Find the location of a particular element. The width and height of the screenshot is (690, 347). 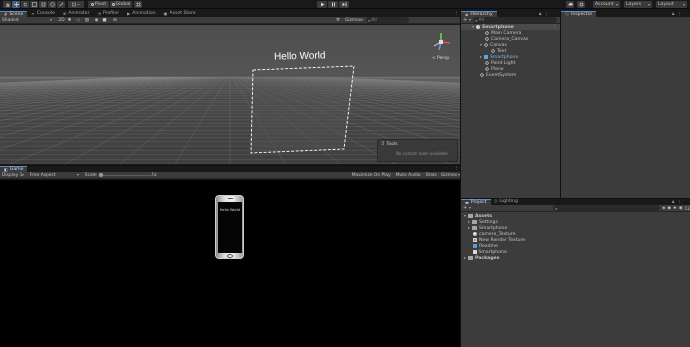

camera-settings-button: ■ is located at coordinates (104, 20).